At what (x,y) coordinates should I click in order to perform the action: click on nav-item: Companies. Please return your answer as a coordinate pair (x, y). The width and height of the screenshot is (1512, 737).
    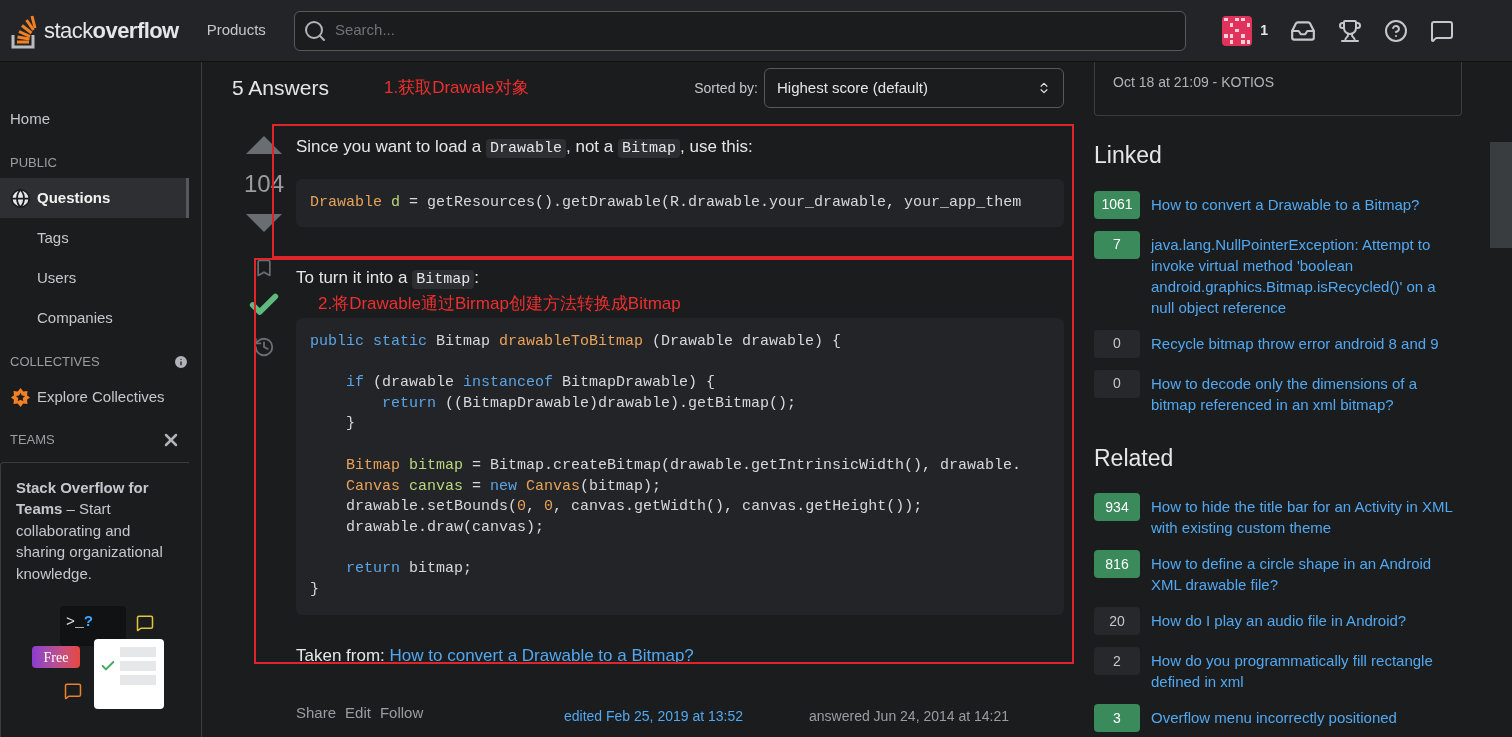
    Looking at the image, I should click on (94, 318).